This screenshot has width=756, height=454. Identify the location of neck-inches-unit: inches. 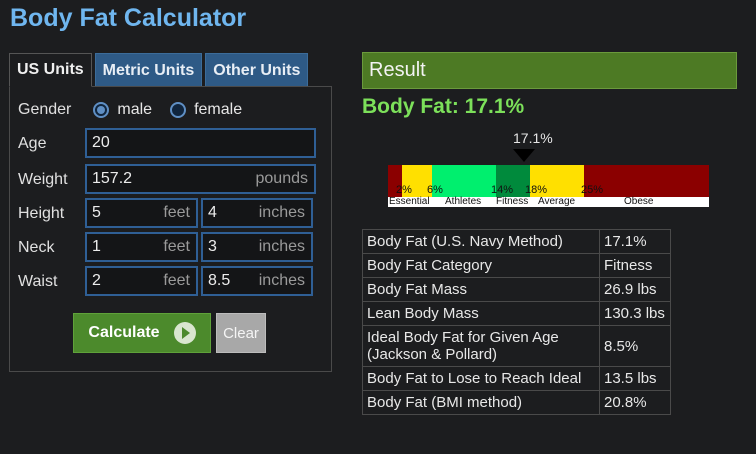
(281, 246).